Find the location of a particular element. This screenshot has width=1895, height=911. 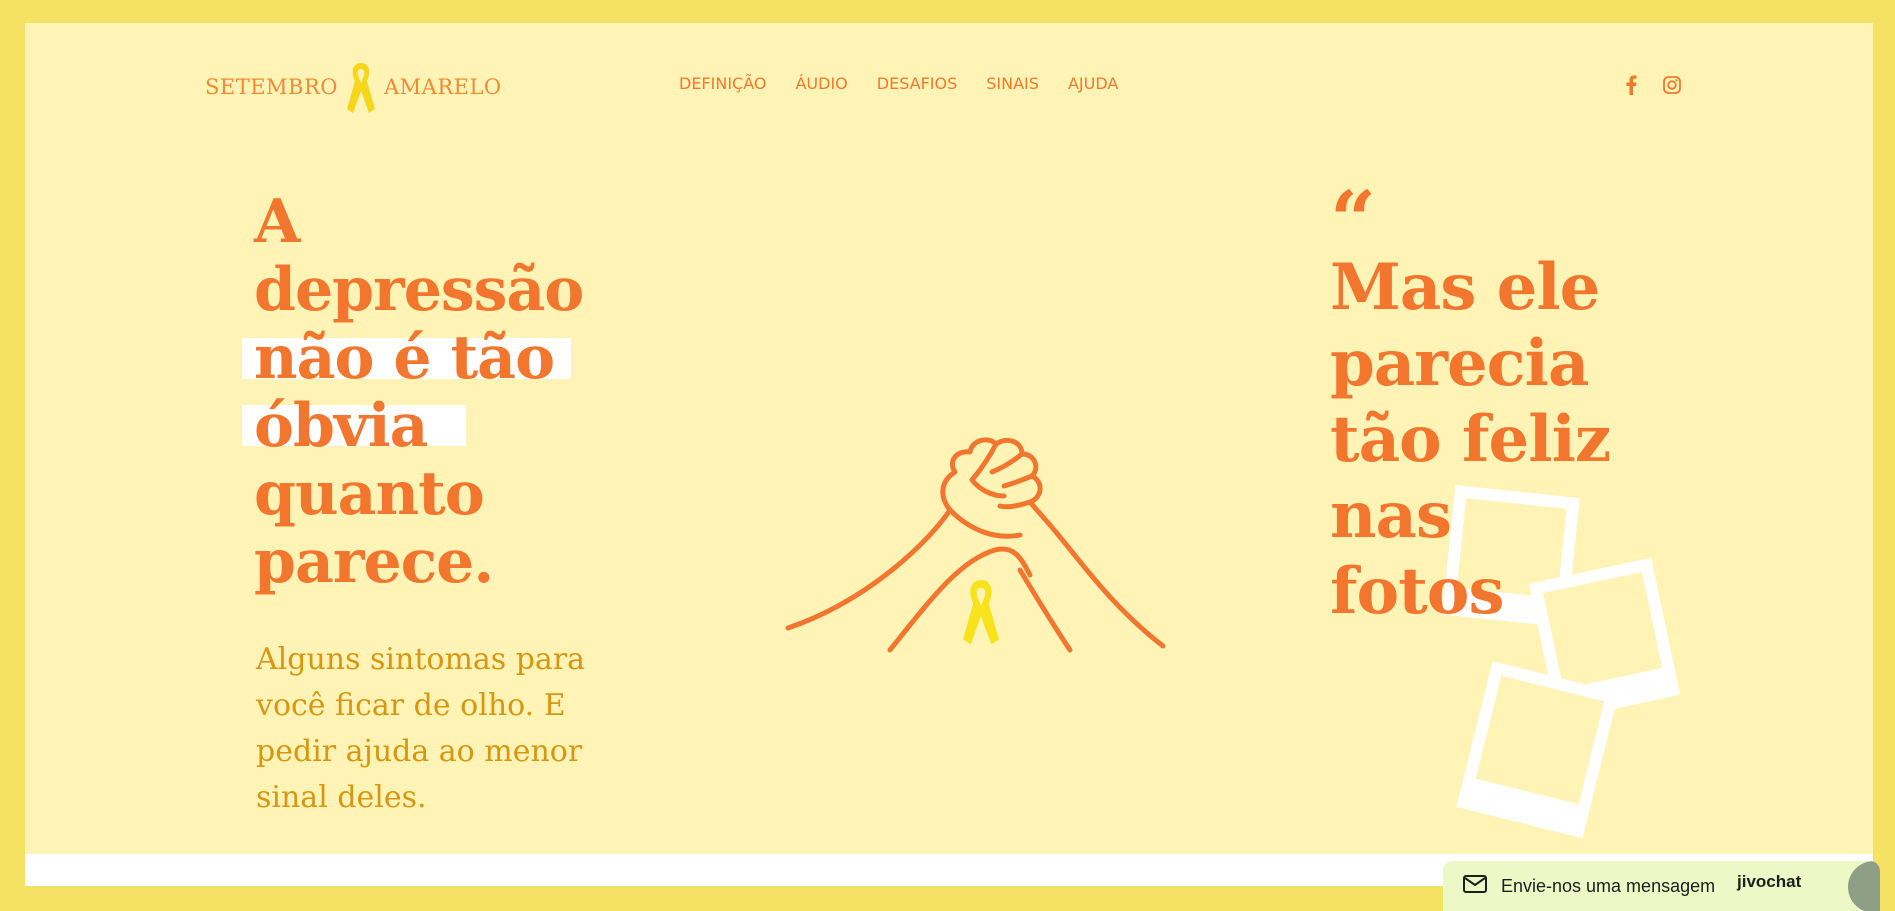

instagram-icon is located at coordinates (1672, 87).